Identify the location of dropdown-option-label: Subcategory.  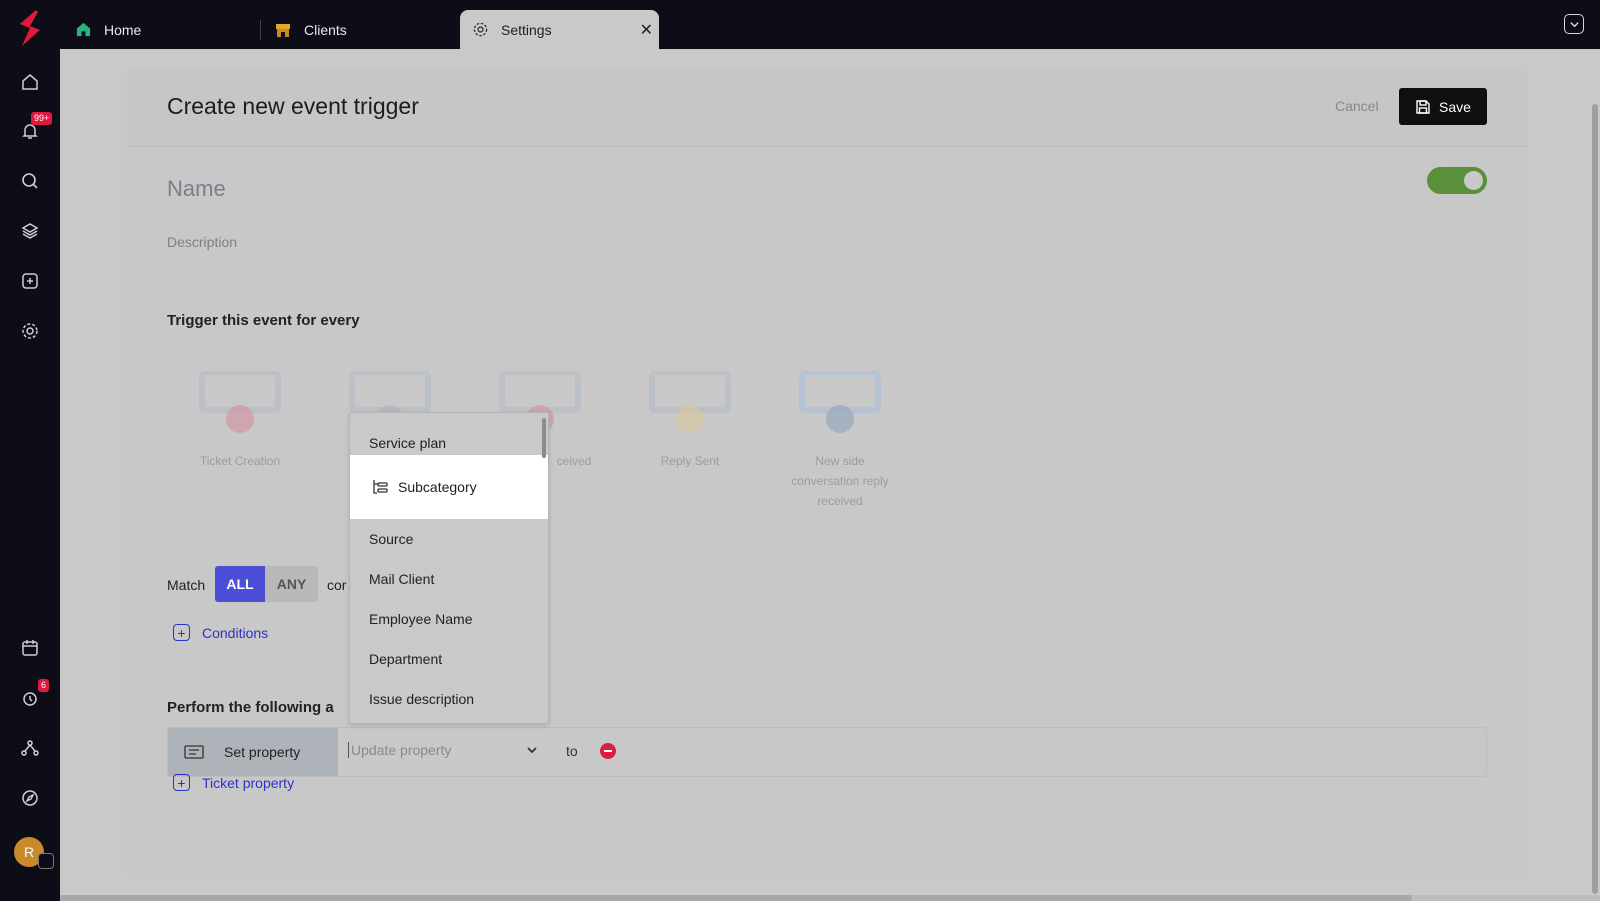
(437, 487).